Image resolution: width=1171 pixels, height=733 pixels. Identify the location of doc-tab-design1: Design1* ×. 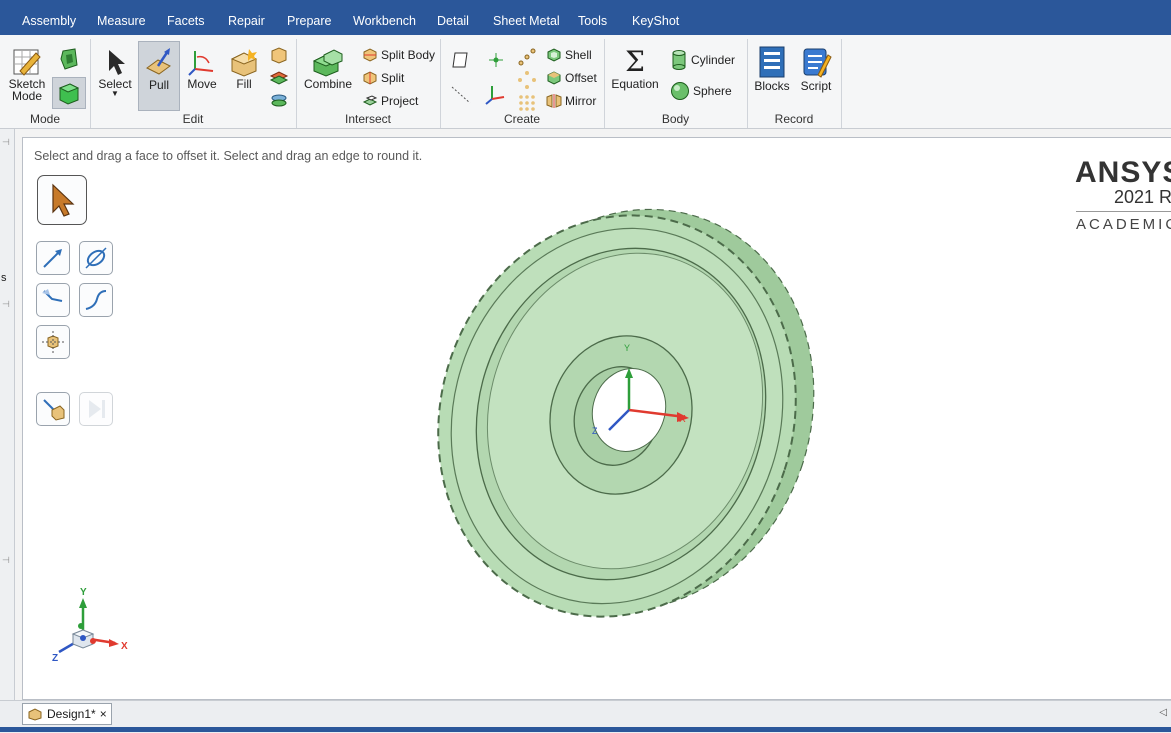
(67, 714).